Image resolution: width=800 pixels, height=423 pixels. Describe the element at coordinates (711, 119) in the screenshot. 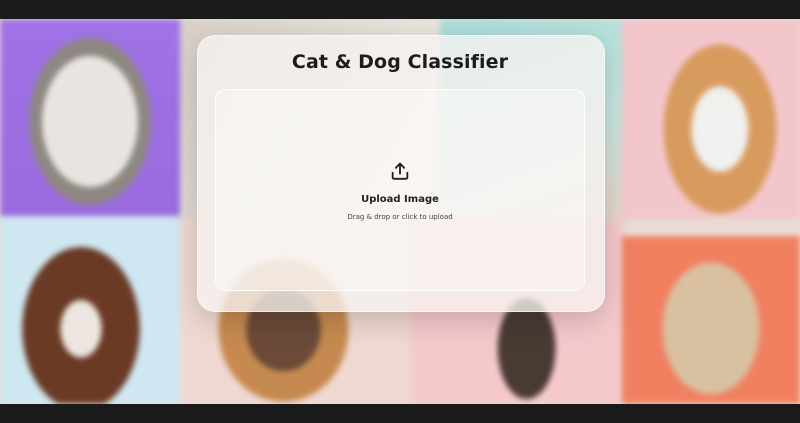

I see `background-photo-corgi` at that location.